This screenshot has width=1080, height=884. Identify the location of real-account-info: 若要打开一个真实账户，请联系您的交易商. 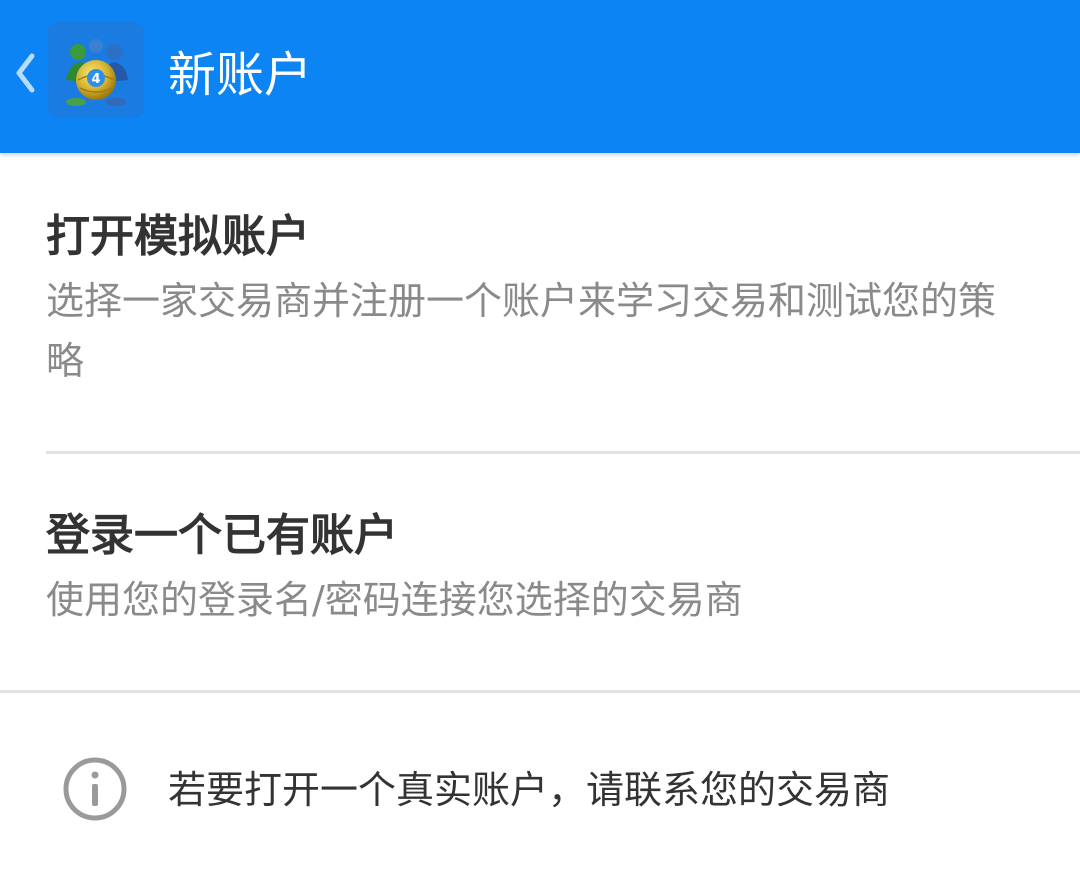
(540, 788).